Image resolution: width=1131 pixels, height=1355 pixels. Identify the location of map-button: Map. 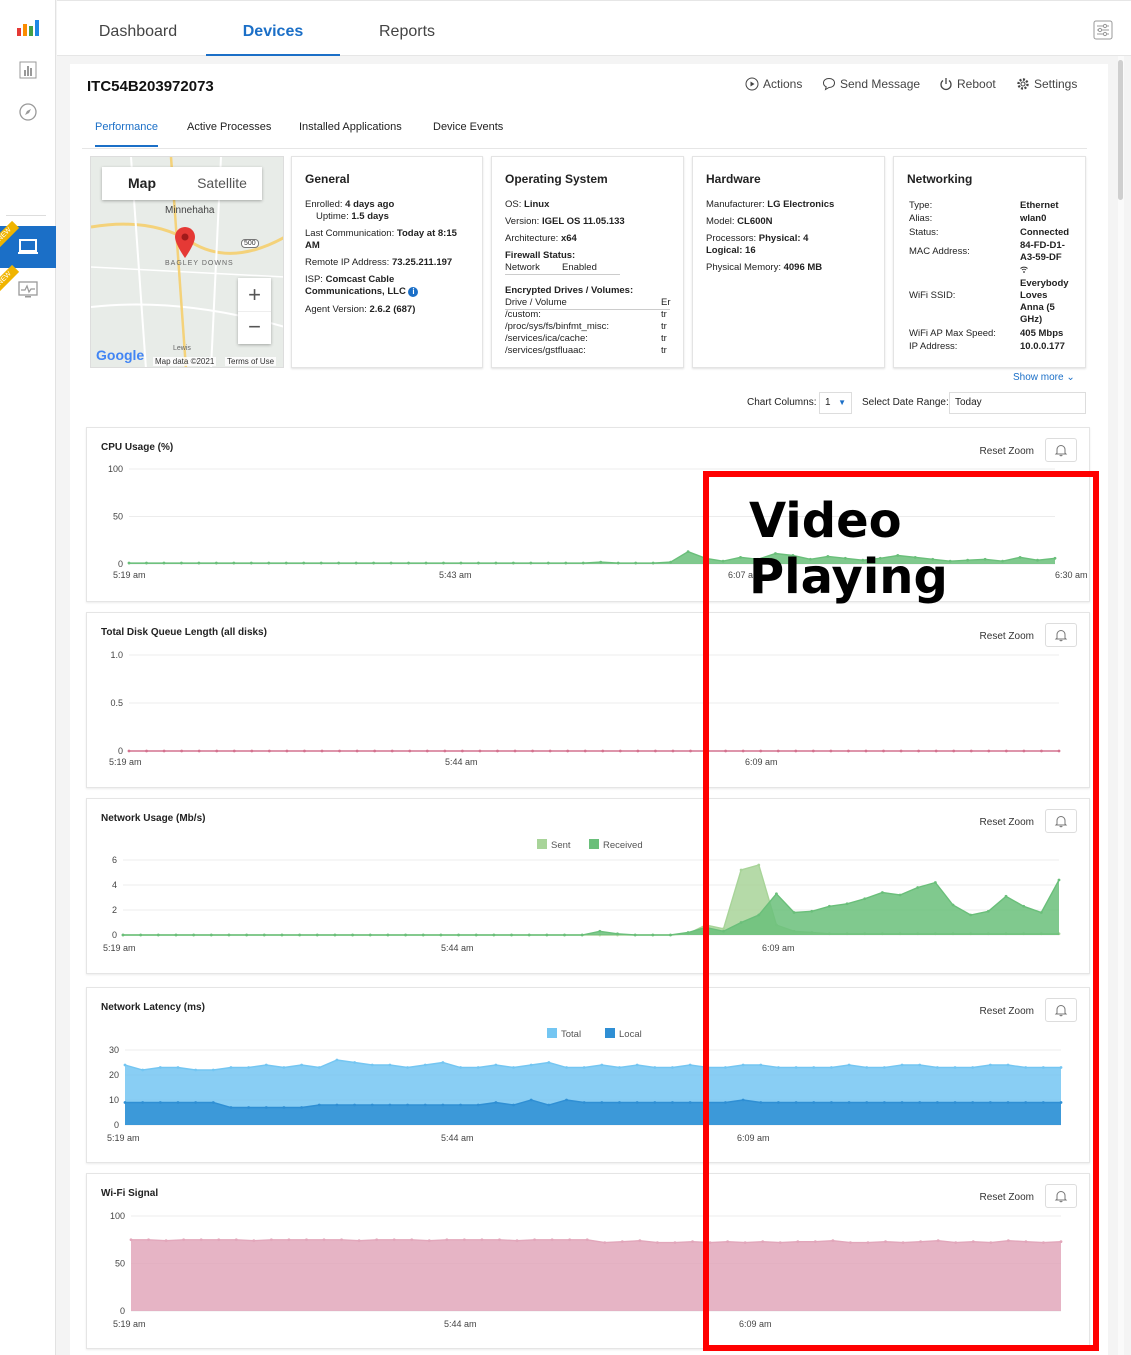
(142, 183).